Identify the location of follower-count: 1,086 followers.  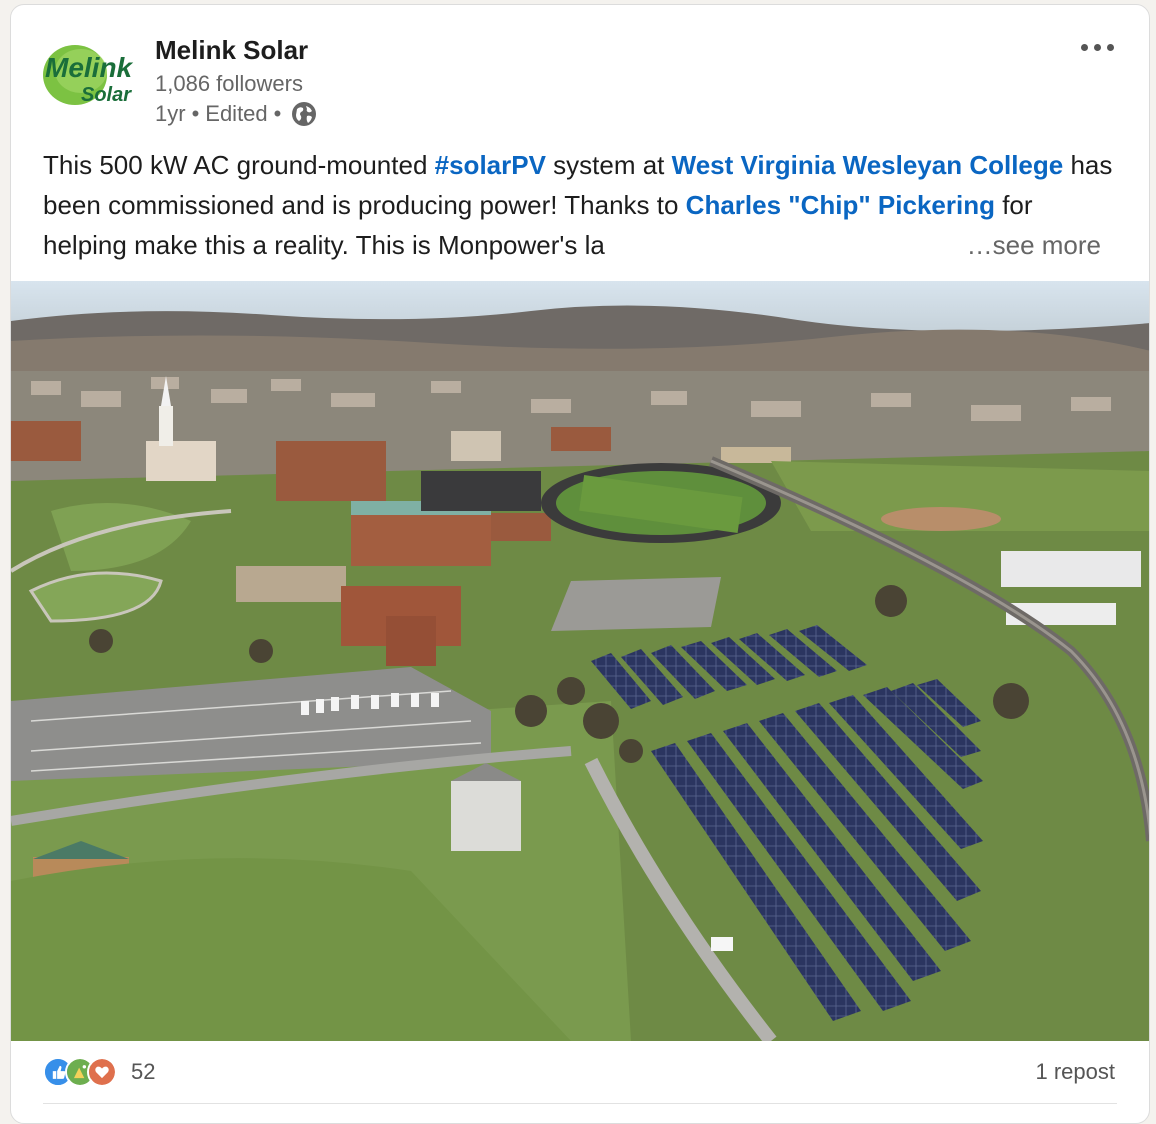
(229, 83).